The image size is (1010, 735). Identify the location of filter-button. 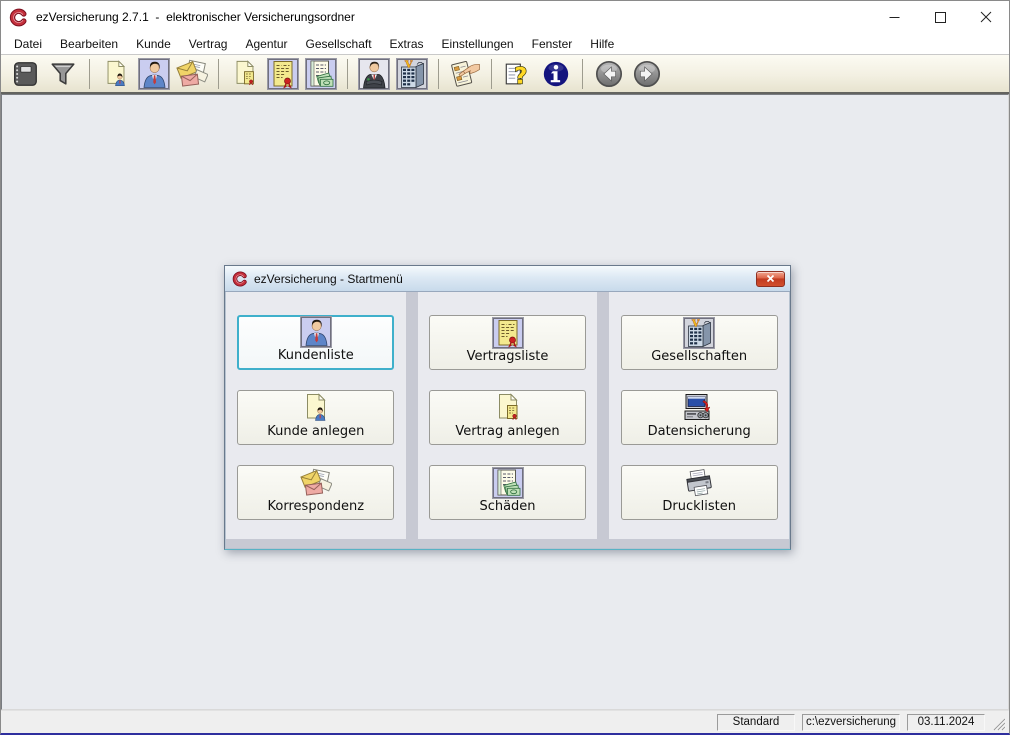
(63, 74).